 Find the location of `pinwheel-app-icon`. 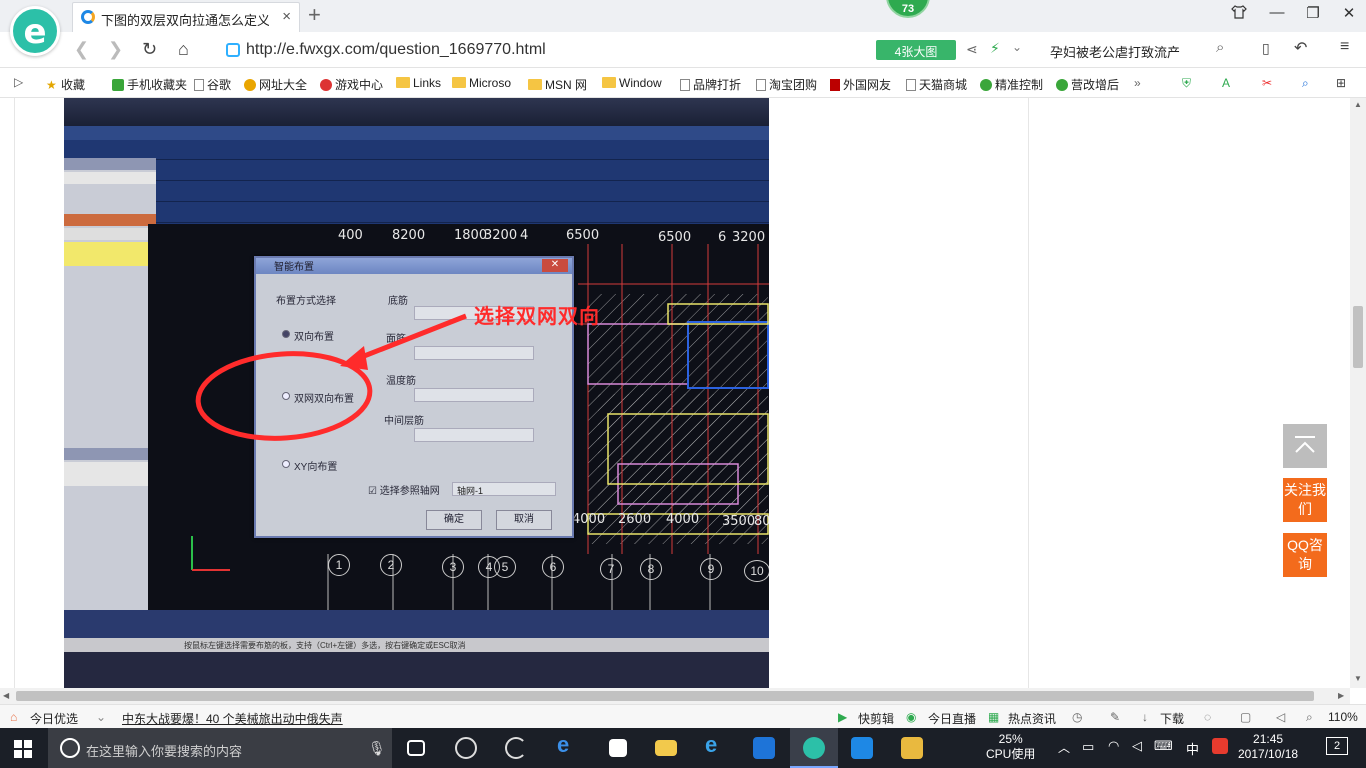

pinwheel-app-icon is located at coordinates (466, 748).